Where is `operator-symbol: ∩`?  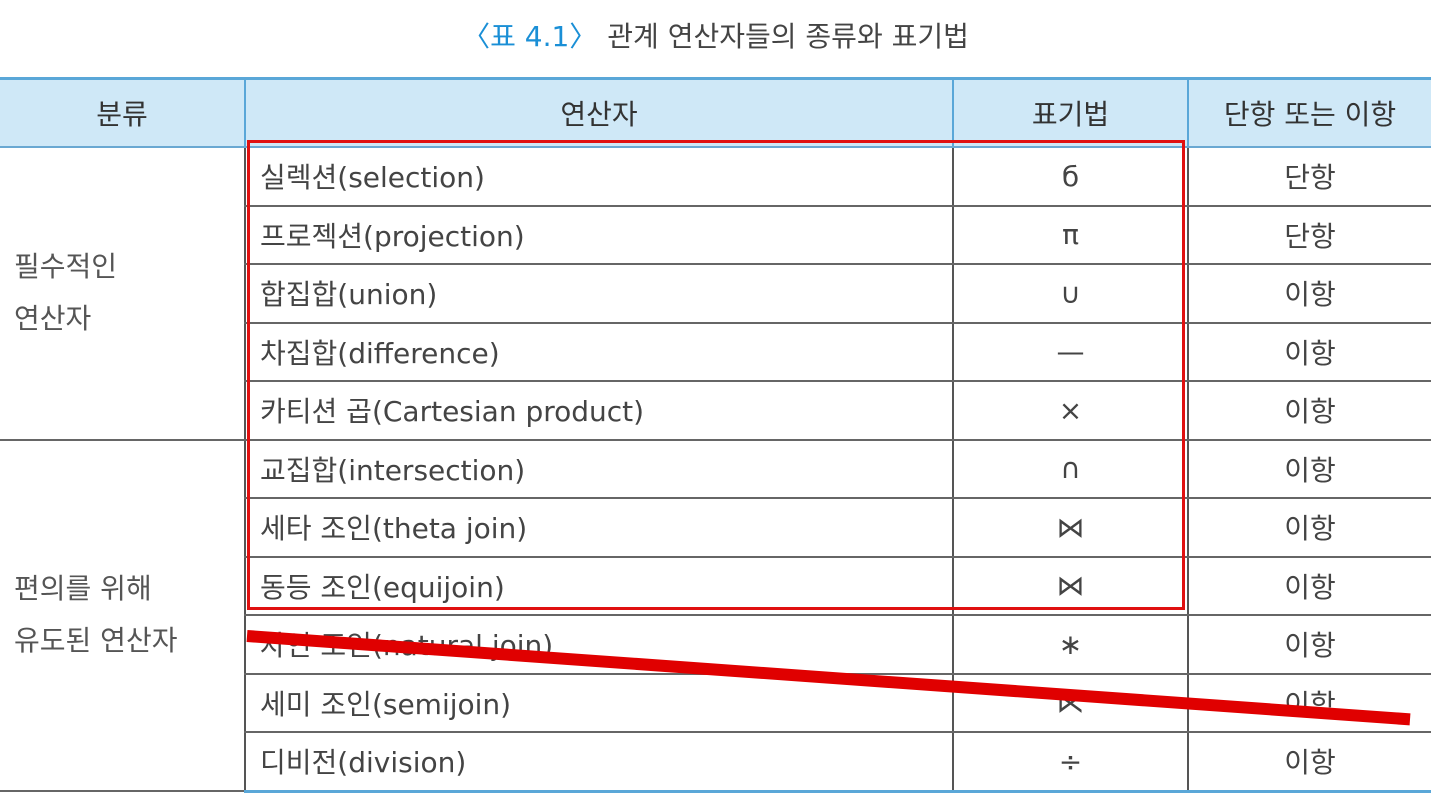 operator-symbol: ∩ is located at coordinates (1070, 469).